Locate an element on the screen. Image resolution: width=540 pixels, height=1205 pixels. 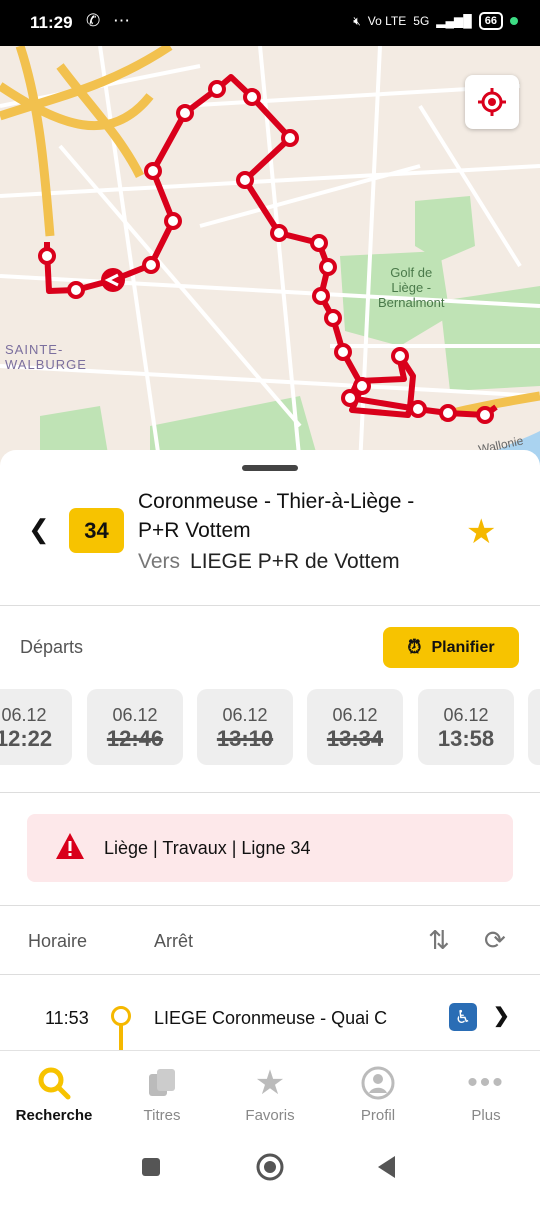
plan-button: ⏰︎ Planifier is located at coordinates (451, 647).